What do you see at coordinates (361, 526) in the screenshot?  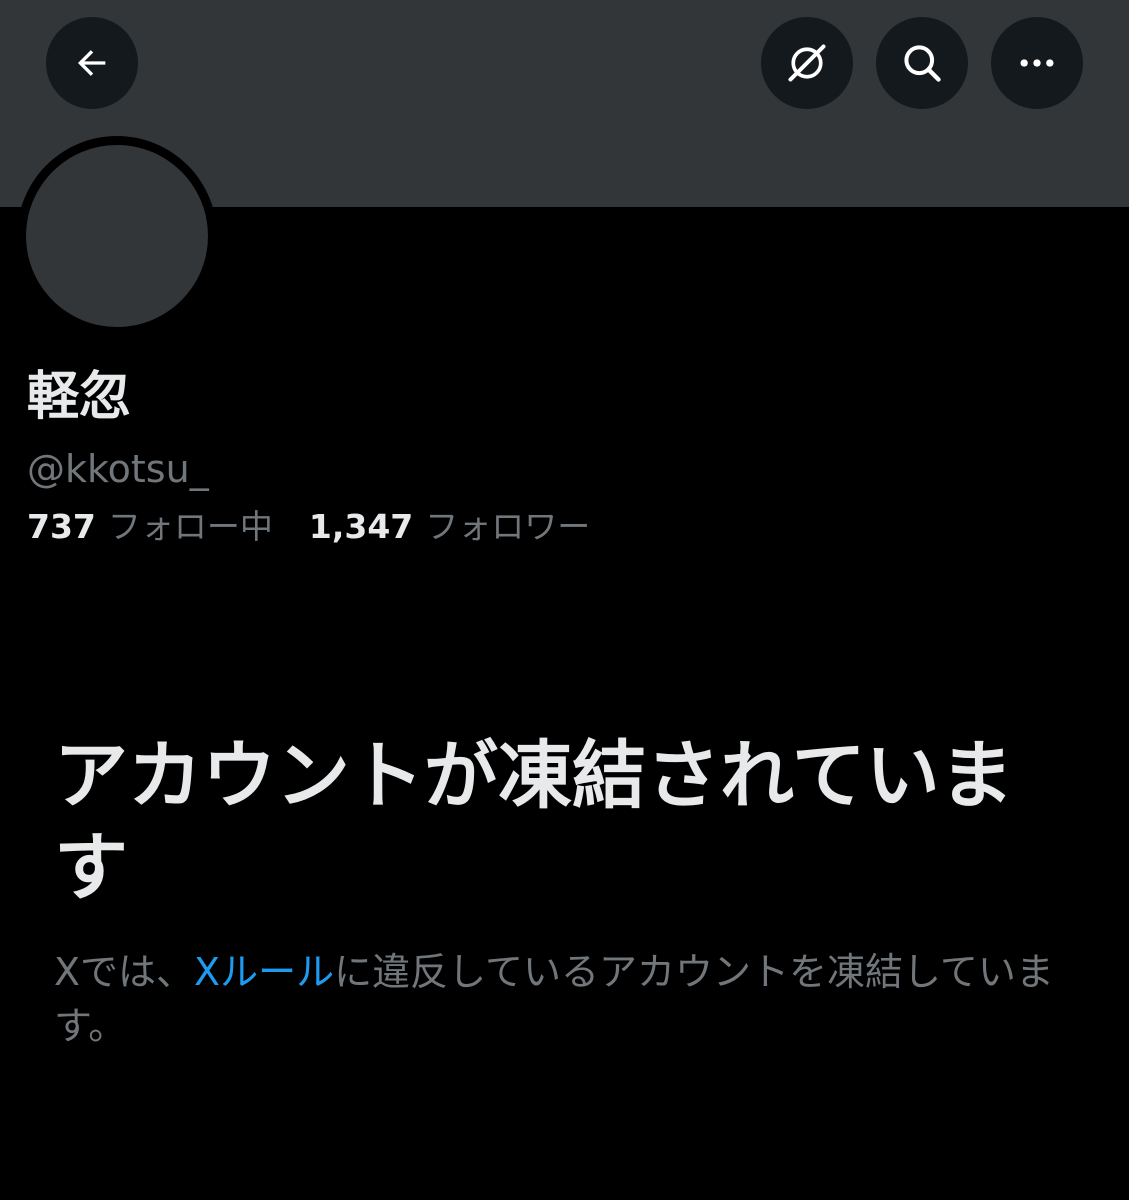 I see `followers-count: 1,347` at bounding box center [361, 526].